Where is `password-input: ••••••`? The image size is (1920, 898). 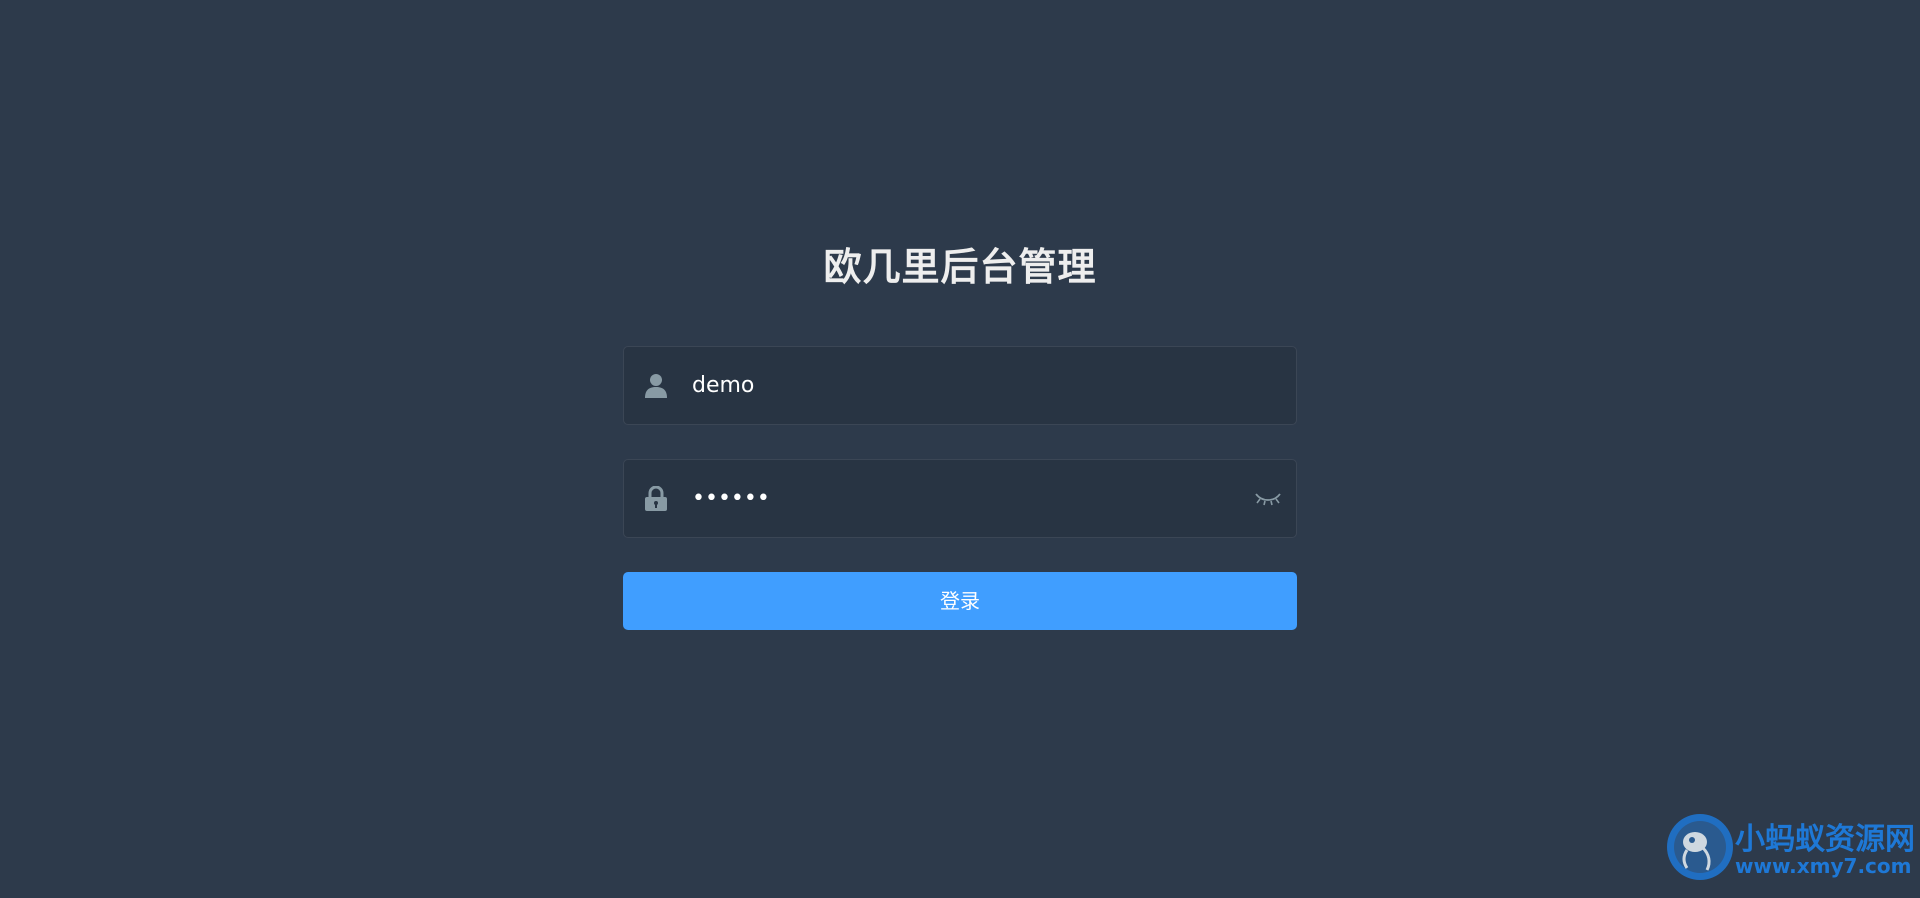 password-input: •••••• is located at coordinates (952, 498).